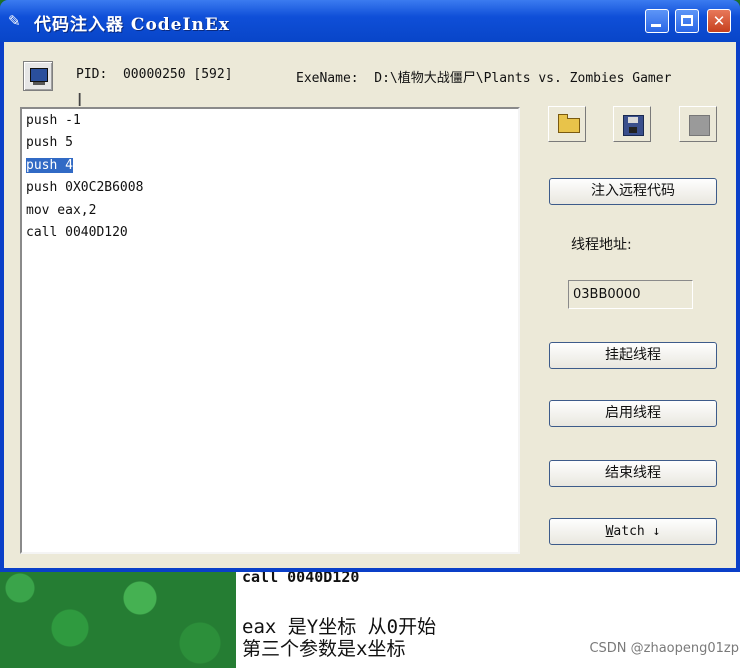 The image size is (751, 668). I want to click on save-file-button, so click(632, 124).